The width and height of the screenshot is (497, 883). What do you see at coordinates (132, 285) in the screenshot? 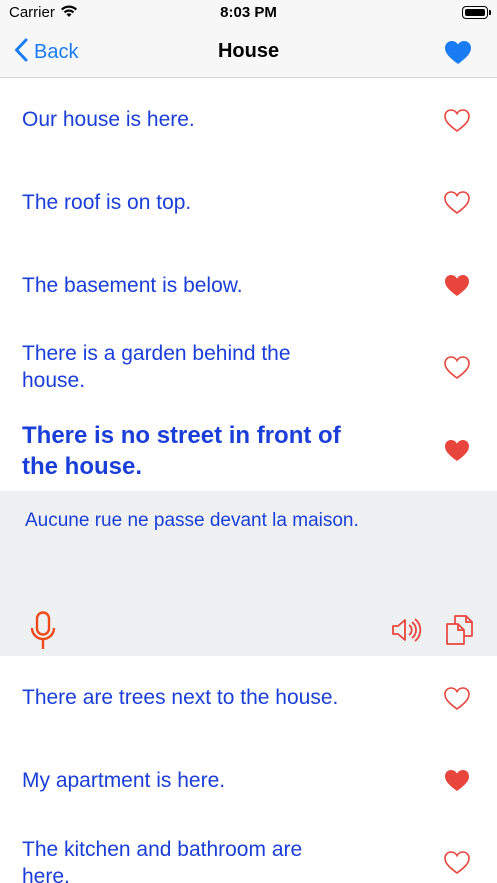
I see `phrase-text: The basement is below.` at bounding box center [132, 285].